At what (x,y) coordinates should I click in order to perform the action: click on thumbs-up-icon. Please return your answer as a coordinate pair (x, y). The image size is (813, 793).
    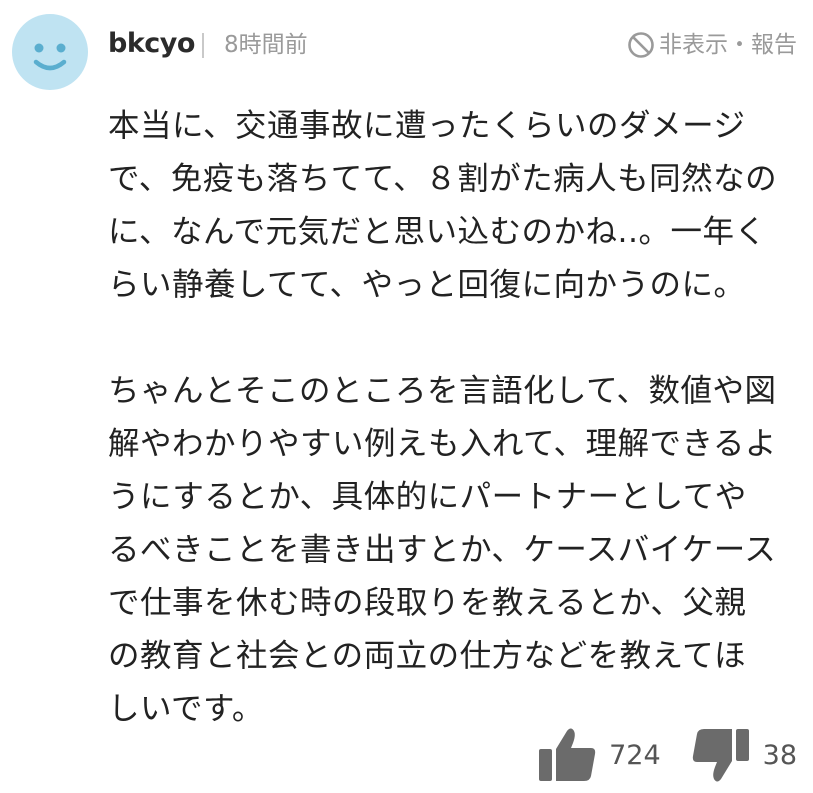
    Looking at the image, I should click on (567, 754).